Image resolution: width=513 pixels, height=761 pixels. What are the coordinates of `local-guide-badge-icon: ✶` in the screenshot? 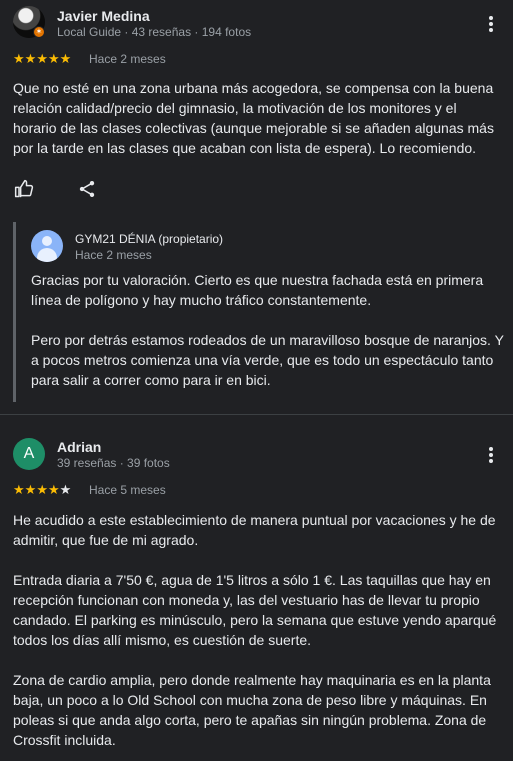 It's located at (39, 32).